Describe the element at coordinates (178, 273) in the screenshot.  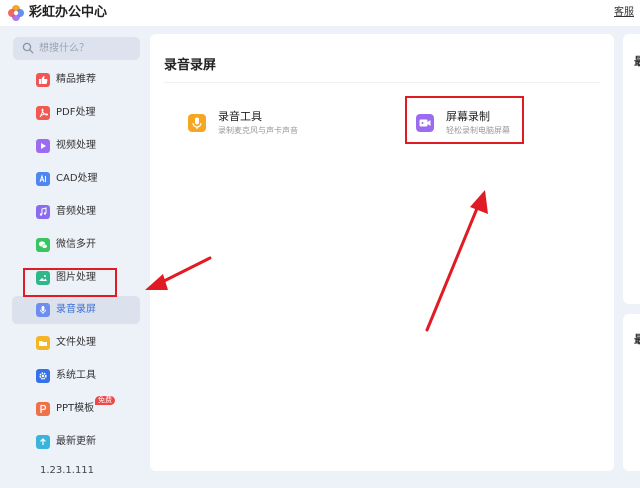
I see `annotation-arrow-left` at that location.